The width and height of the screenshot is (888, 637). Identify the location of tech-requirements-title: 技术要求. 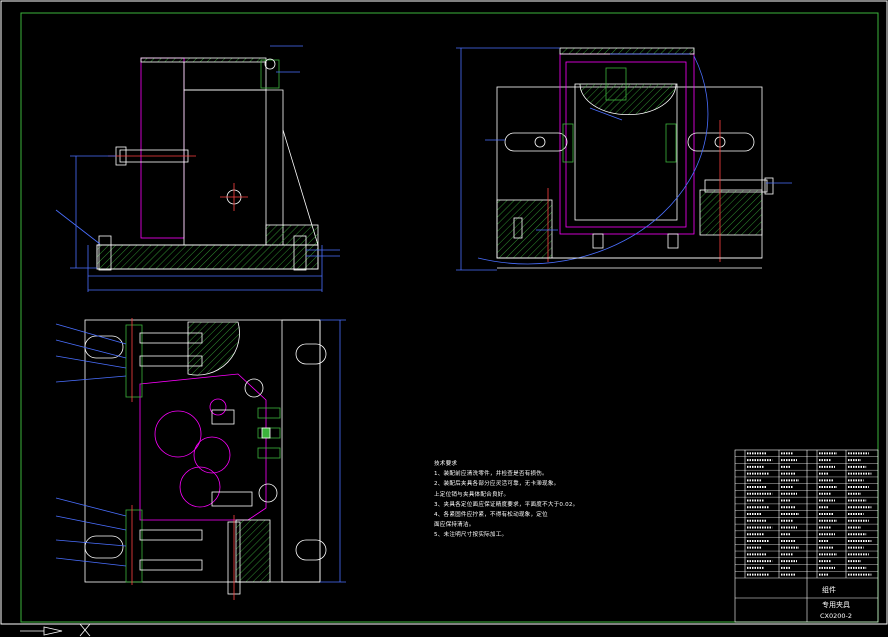
(446, 464).